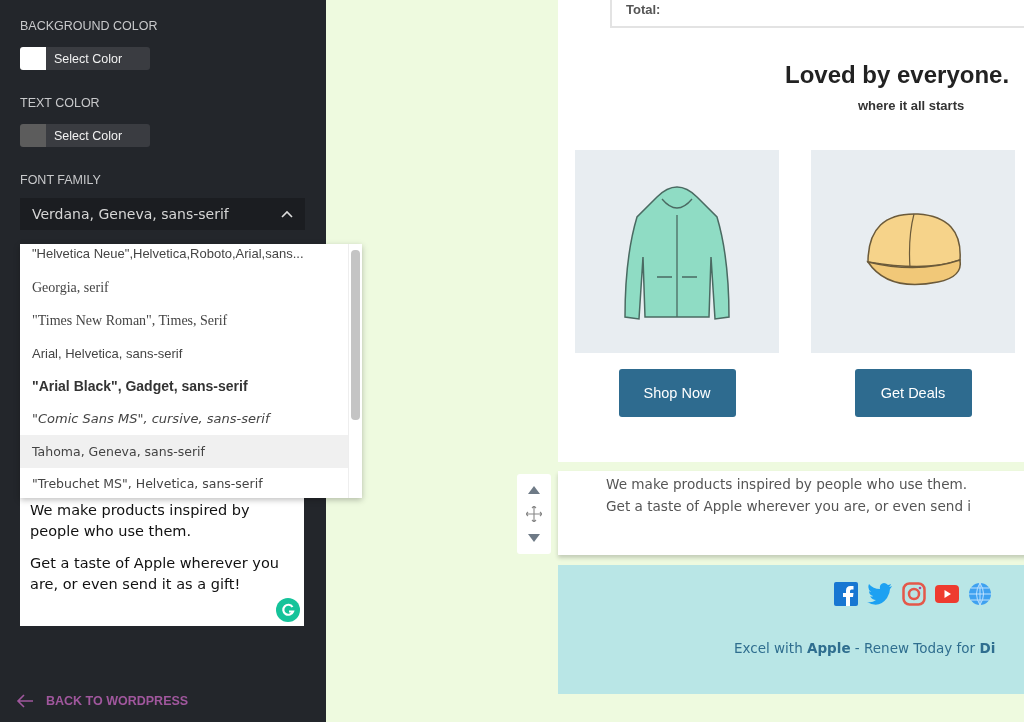  Describe the element at coordinates (898, 75) in the screenshot. I see `heading: Loved by everyone.` at that location.